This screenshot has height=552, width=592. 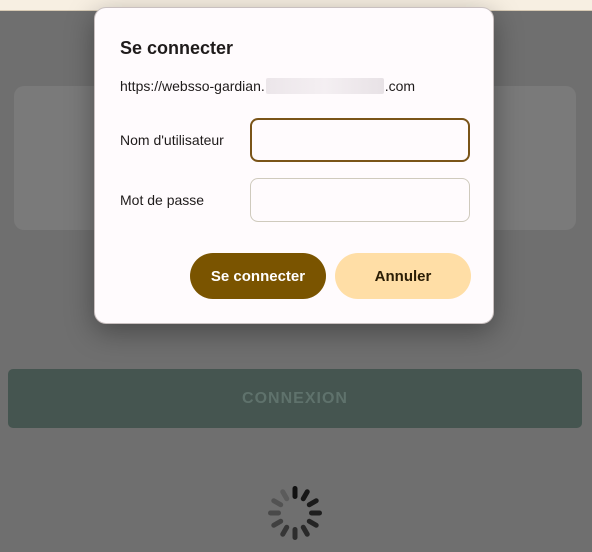 I want to click on dialog-title: Se connecter, so click(x=177, y=48).